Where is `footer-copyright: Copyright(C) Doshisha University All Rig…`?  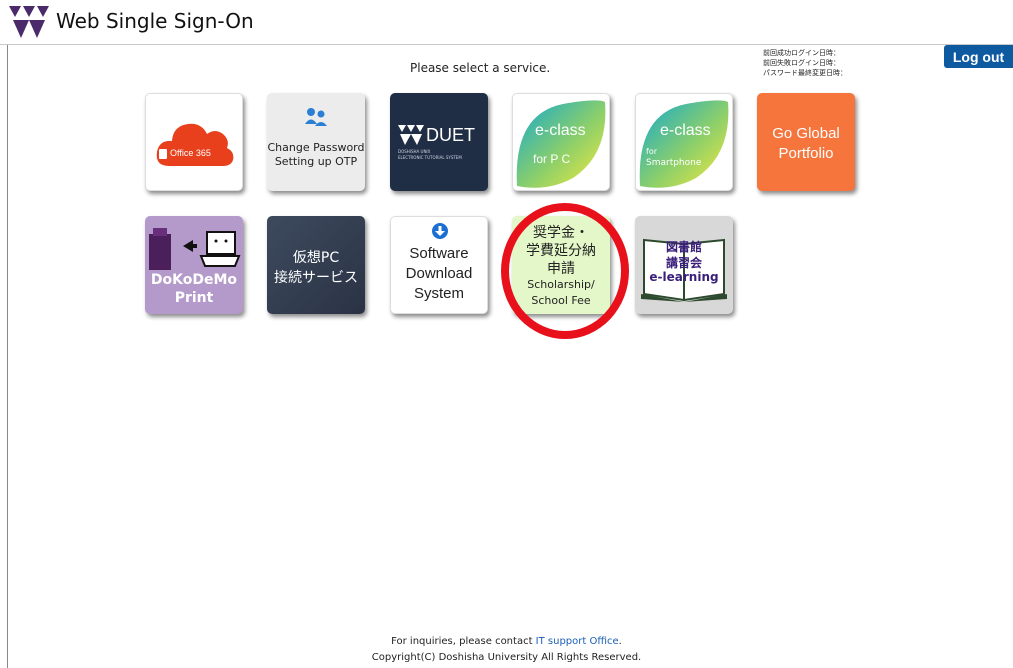 footer-copyright: Copyright(C) Doshisha University All Rig… is located at coordinates (506, 657).